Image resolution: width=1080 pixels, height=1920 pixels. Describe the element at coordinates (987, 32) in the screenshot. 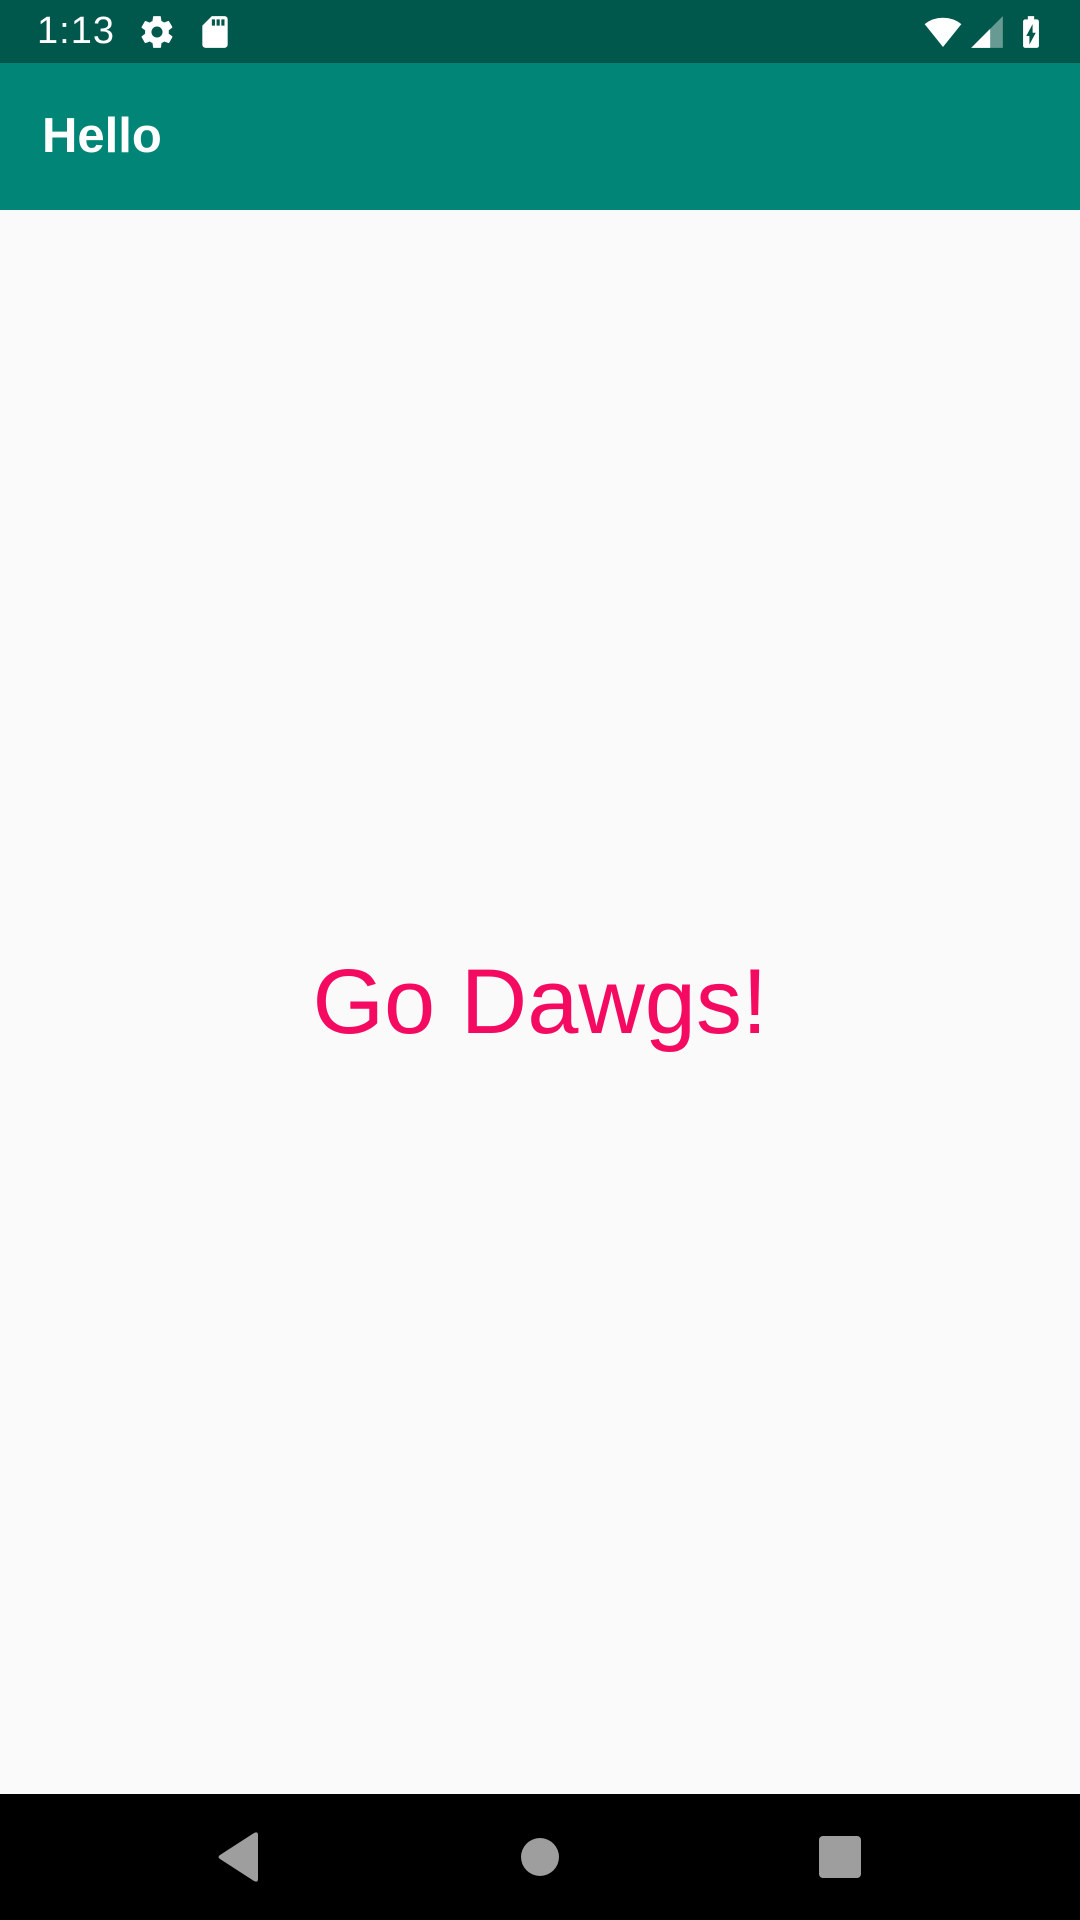

I see `cell-signal-icon` at that location.